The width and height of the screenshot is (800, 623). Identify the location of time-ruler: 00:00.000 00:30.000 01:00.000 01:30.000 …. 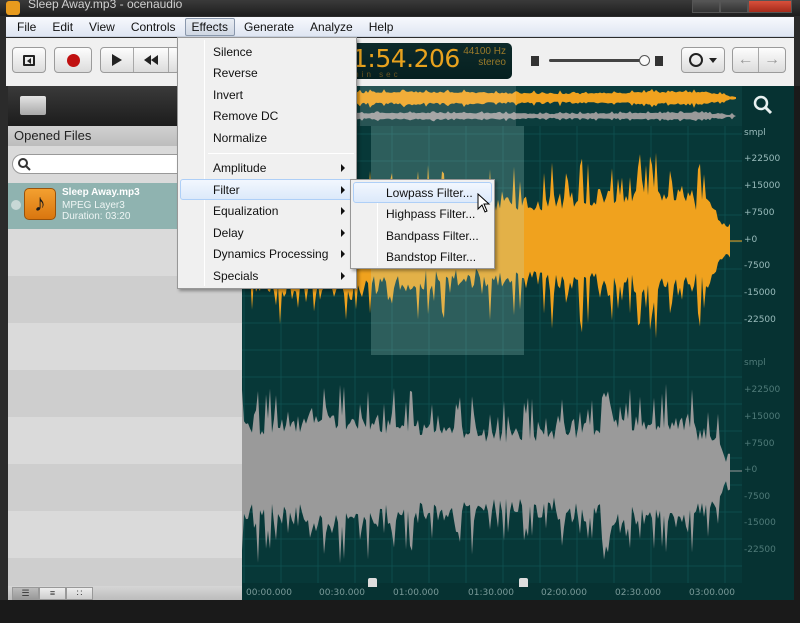
(492, 591).